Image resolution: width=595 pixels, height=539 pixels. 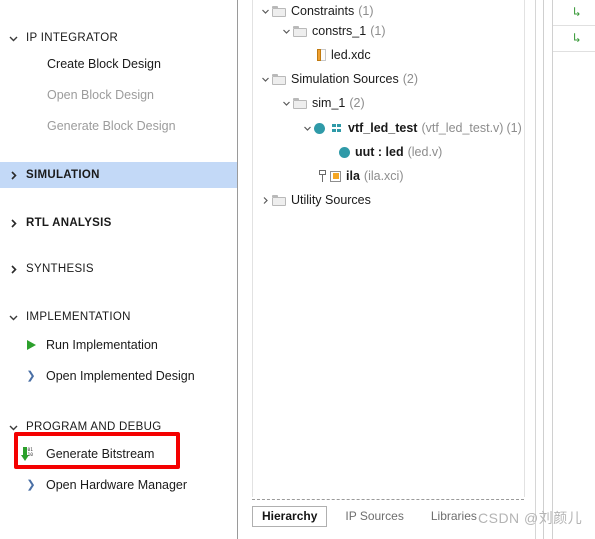 I want to click on panel-divider-left, so click(x=535, y=269).